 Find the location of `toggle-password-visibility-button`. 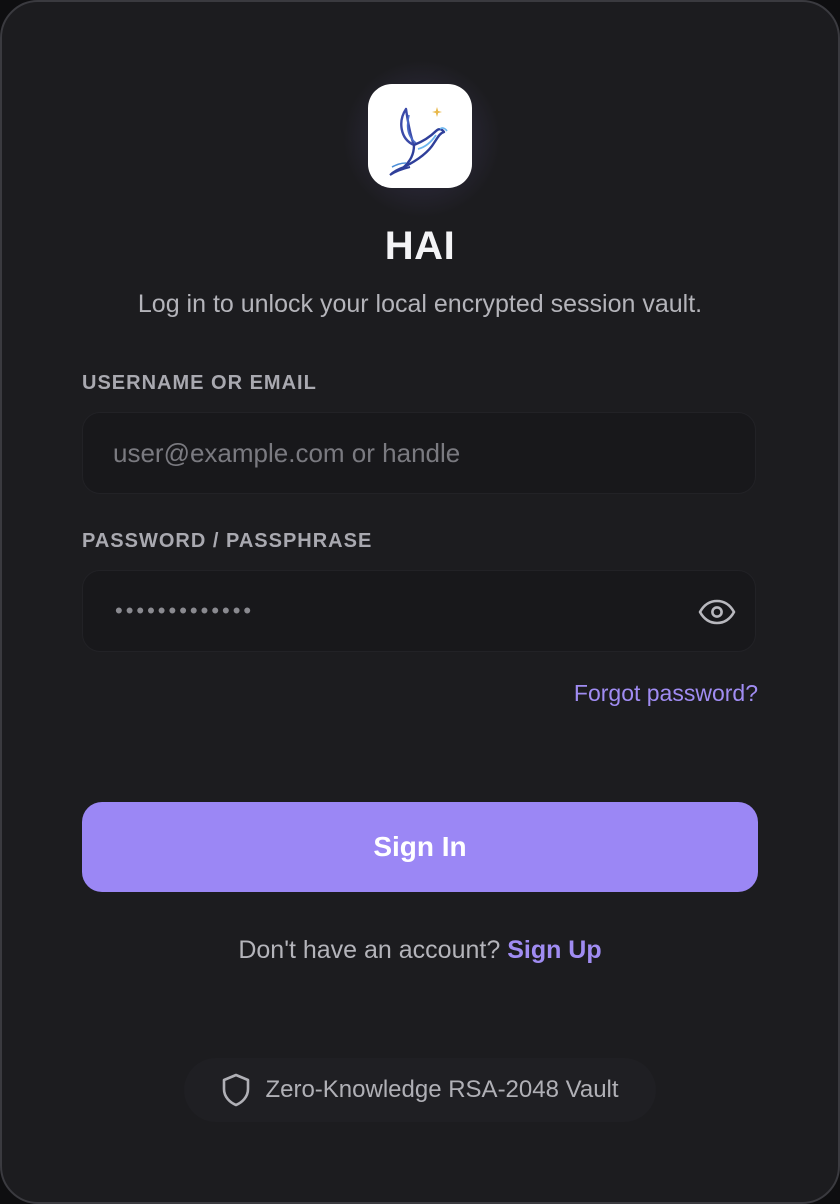

toggle-password-visibility-button is located at coordinates (717, 612).